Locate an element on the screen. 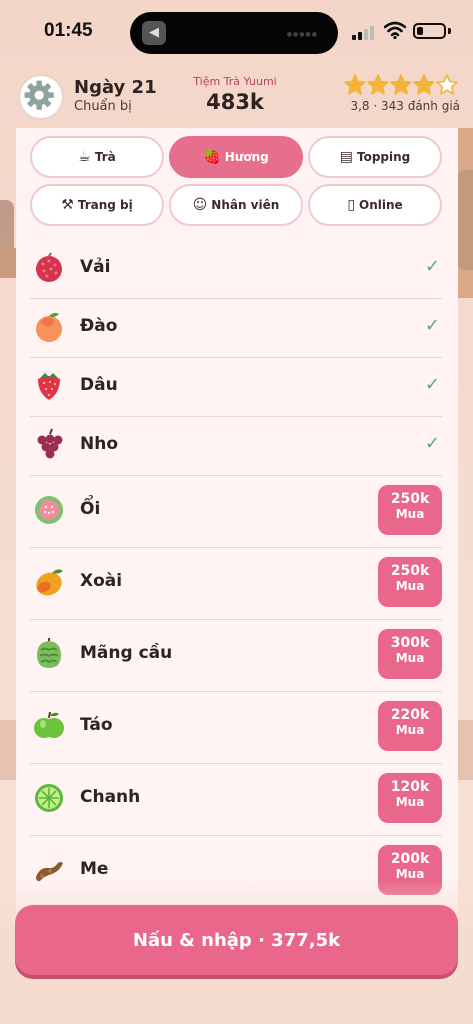 The height and width of the screenshot is (1024, 473). flavor-name: Ổi is located at coordinates (90, 509).